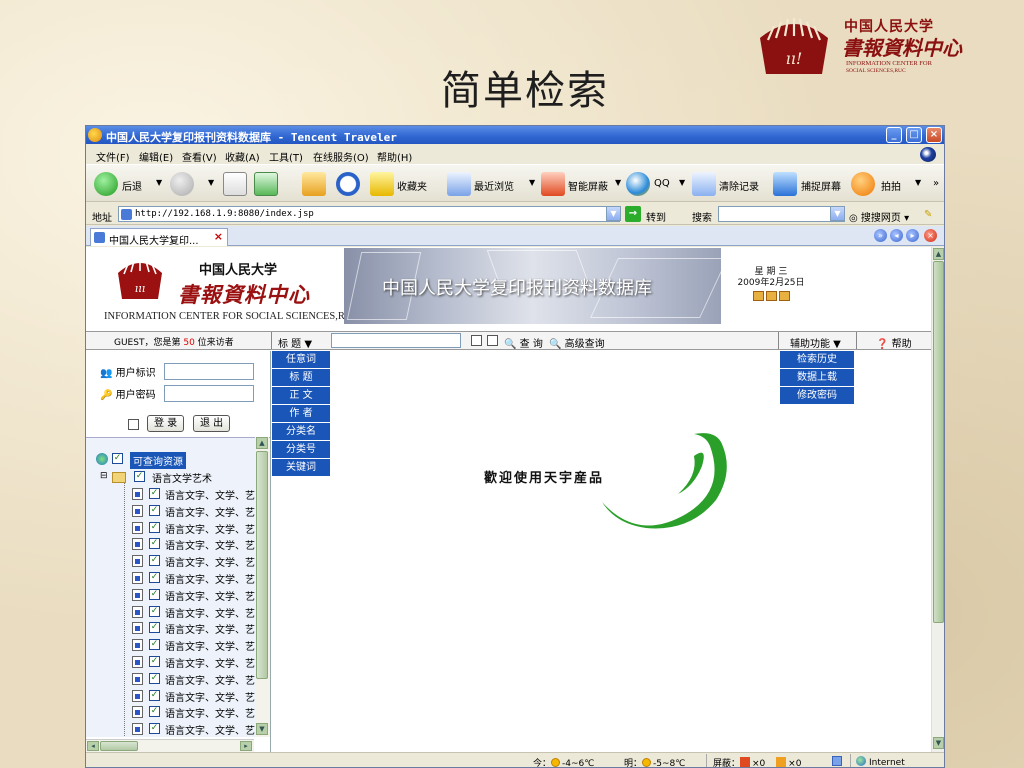 The height and width of the screenshot is (768, 1024). Describe the element at coordinates (369, 214) in the screenshot. I see `address-input: http://192.168.1.9:8080/index.jsp` at that location.